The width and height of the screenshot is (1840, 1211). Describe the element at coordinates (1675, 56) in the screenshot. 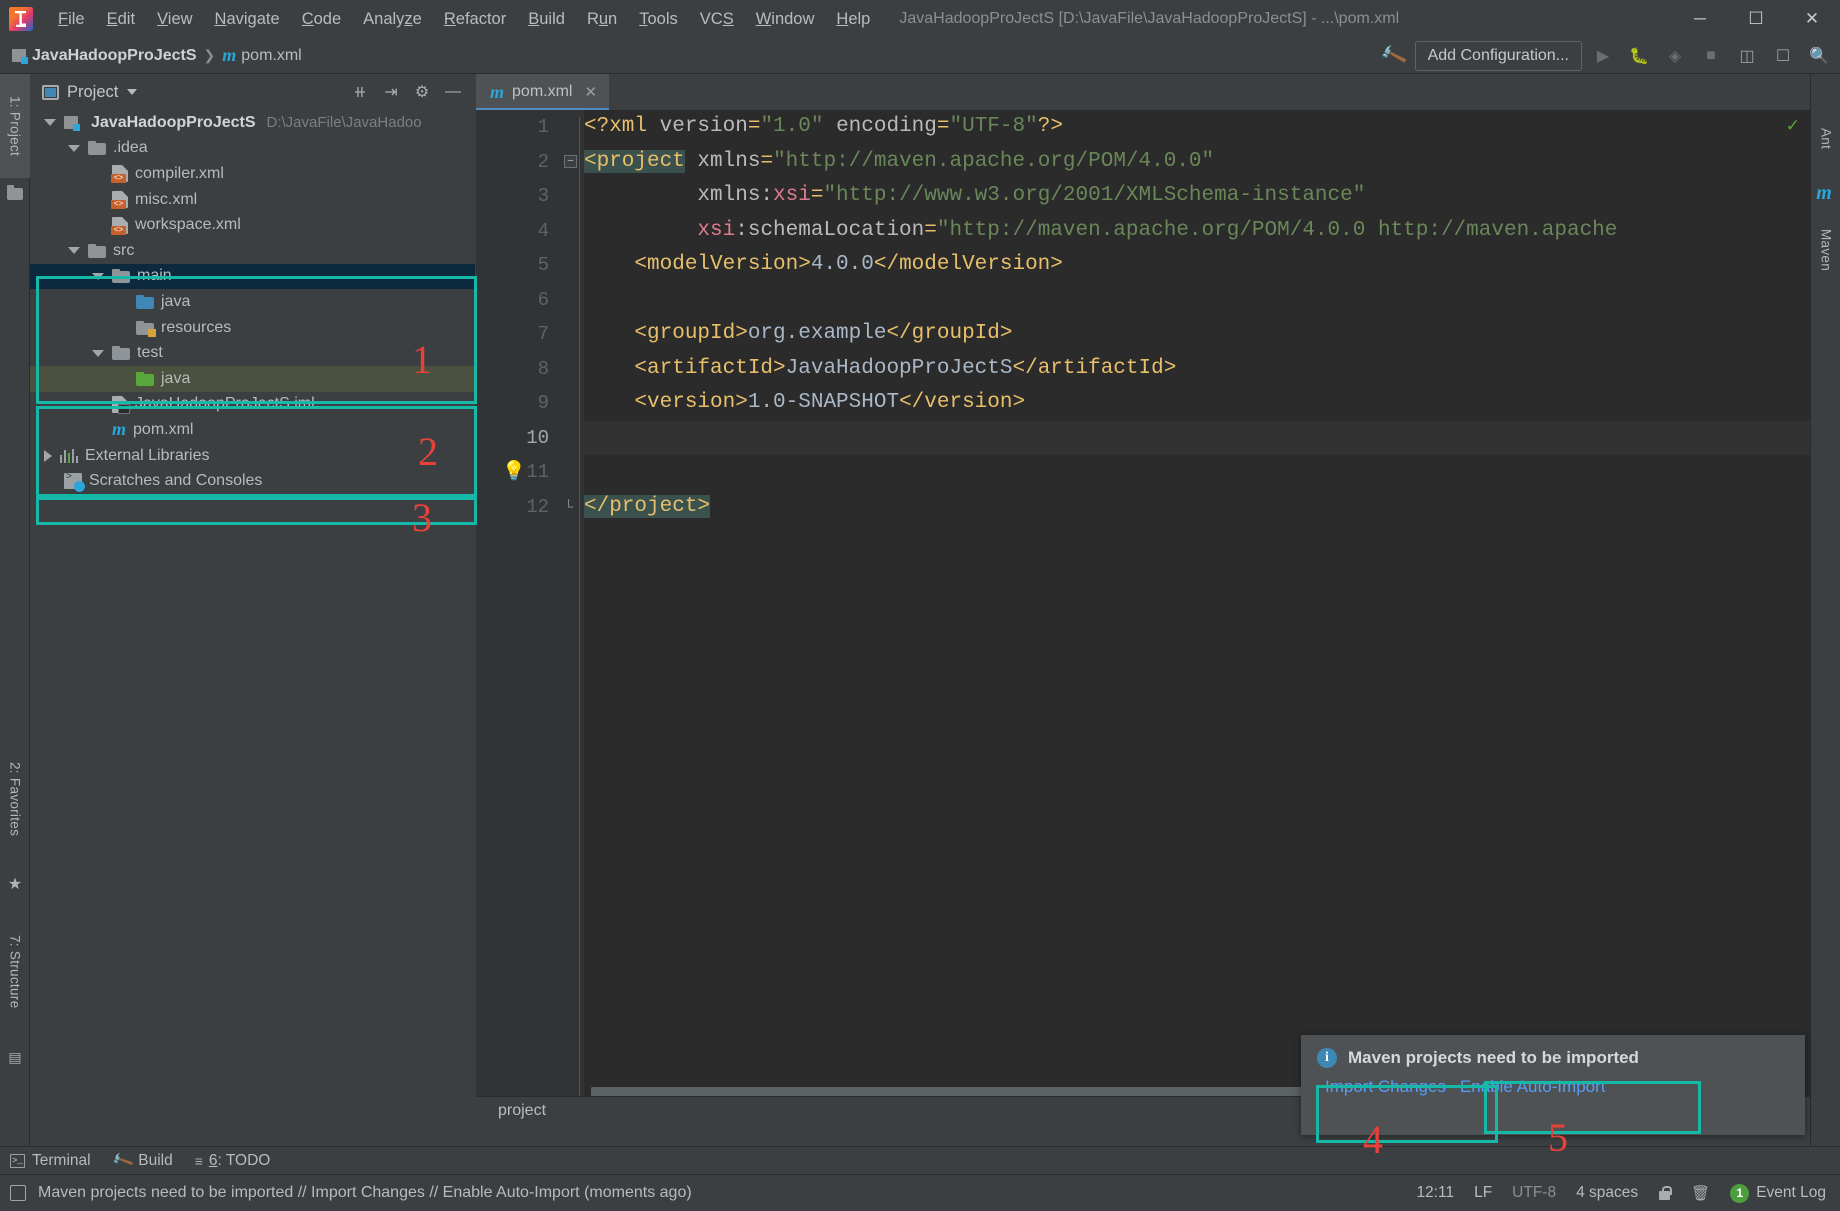

I see `run-coverage-icon: ◈` at that location.